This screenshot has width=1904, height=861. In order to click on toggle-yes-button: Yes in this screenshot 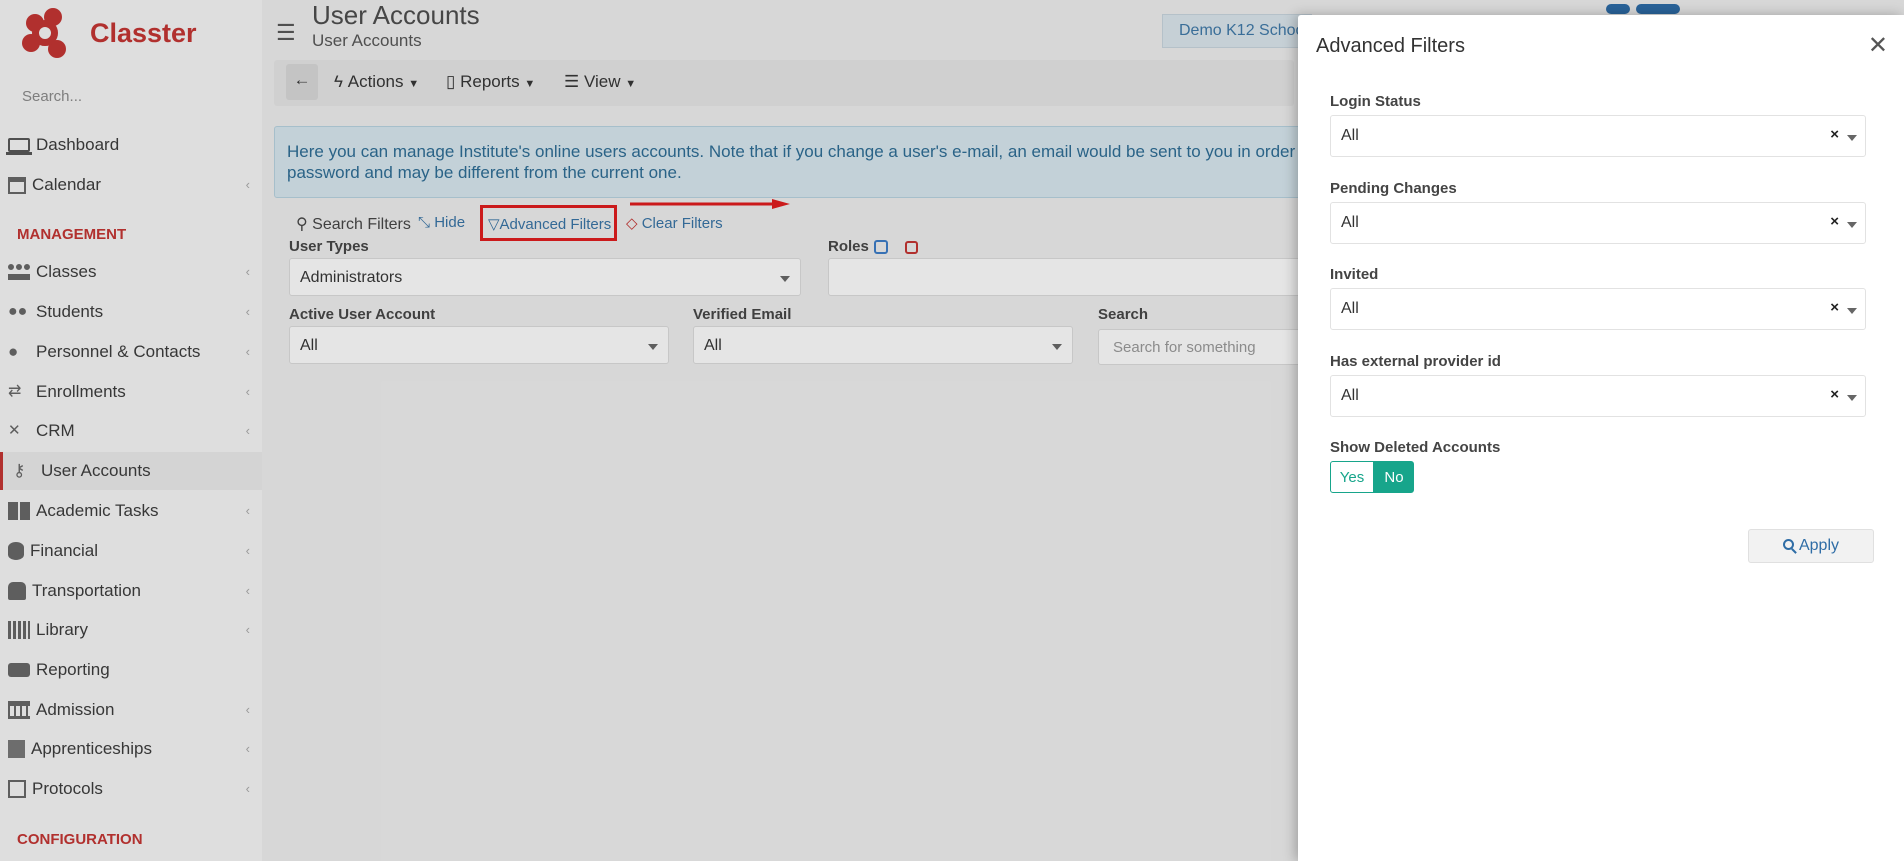, I will do `click(1352, 477)`.